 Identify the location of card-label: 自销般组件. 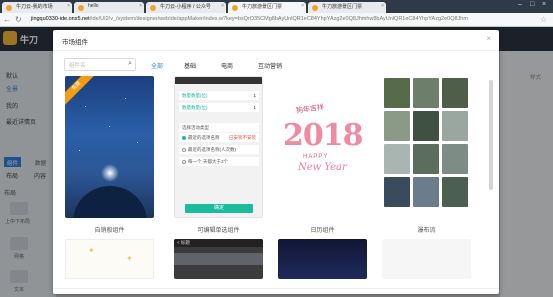
(109, 231).